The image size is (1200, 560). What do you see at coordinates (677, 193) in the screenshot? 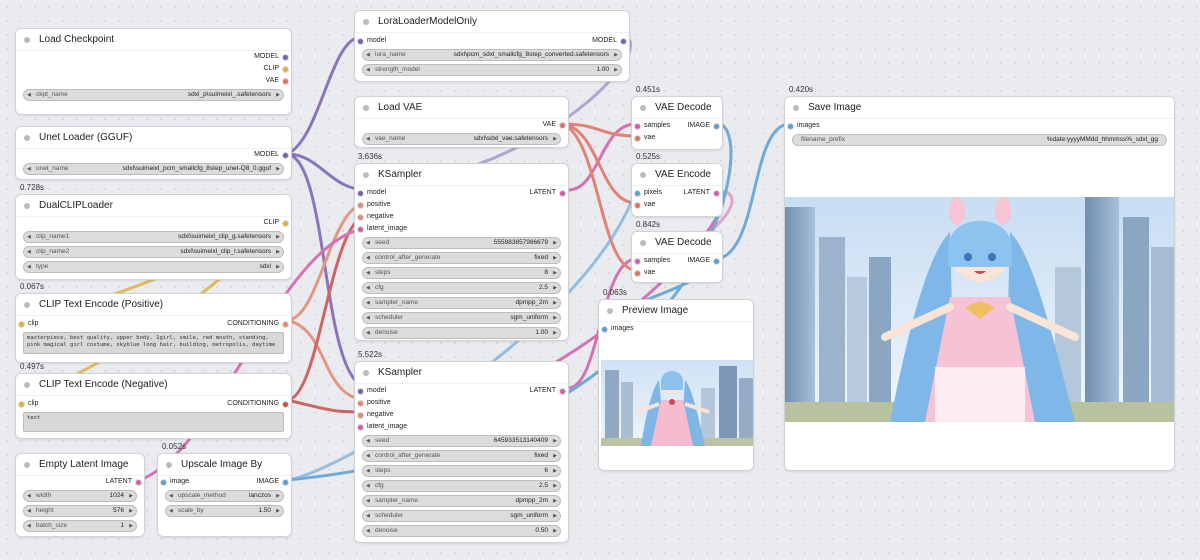
I see `input-pixels: pixels LATENT` at bounding box center [677, 193].